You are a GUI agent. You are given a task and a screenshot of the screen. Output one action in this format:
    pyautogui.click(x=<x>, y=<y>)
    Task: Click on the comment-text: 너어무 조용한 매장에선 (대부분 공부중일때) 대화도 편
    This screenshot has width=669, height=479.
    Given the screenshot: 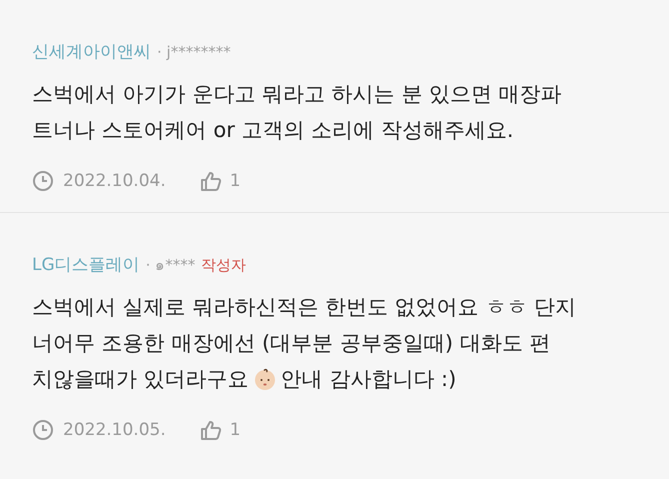 What is the action you would take?
    pyautogui.click(x=291, y=343)
    